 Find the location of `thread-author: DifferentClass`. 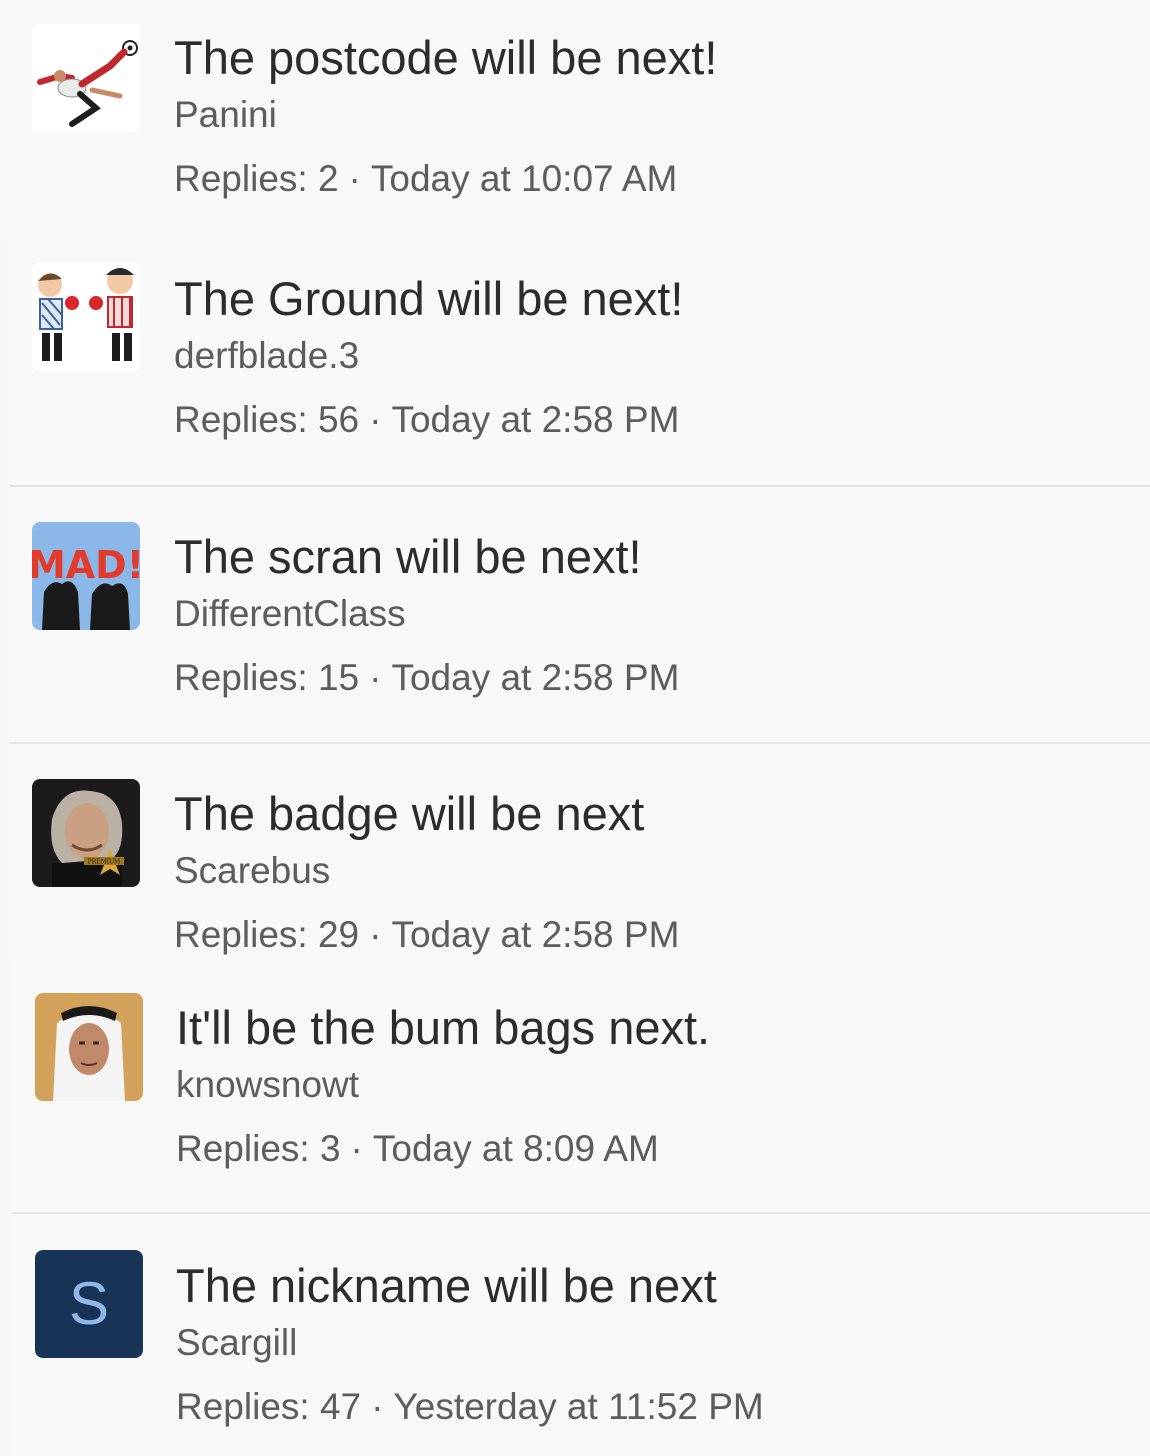

thread-author: DifferentClass is located at coordinates (652, 614).